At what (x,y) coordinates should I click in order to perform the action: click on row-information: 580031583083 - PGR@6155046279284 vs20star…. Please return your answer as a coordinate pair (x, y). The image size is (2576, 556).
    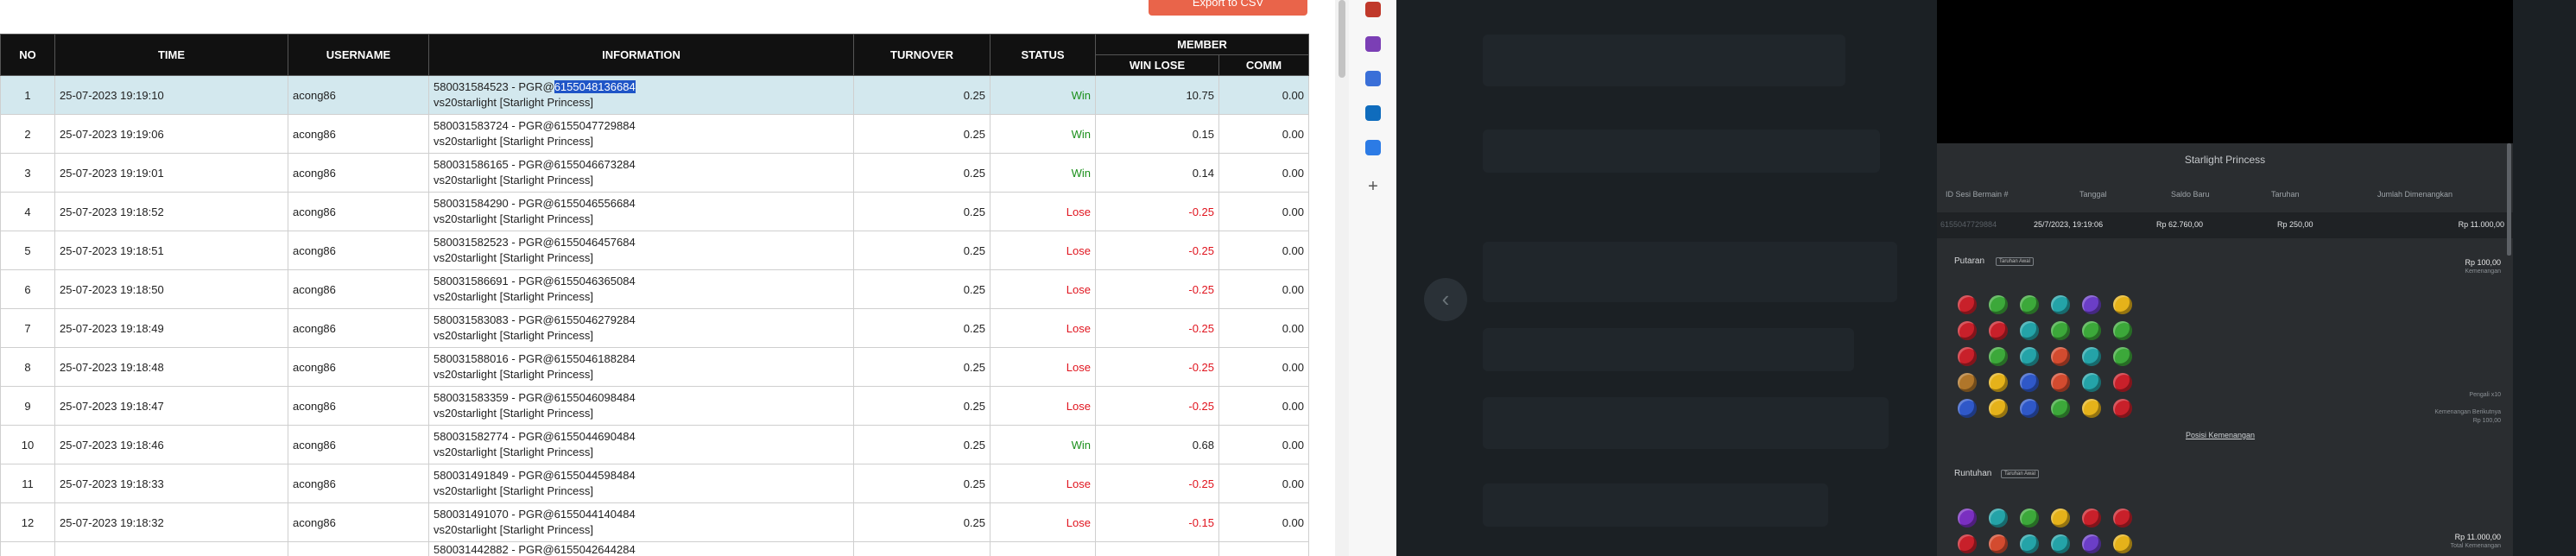
    Looking at the image, I should click on (641, 328).